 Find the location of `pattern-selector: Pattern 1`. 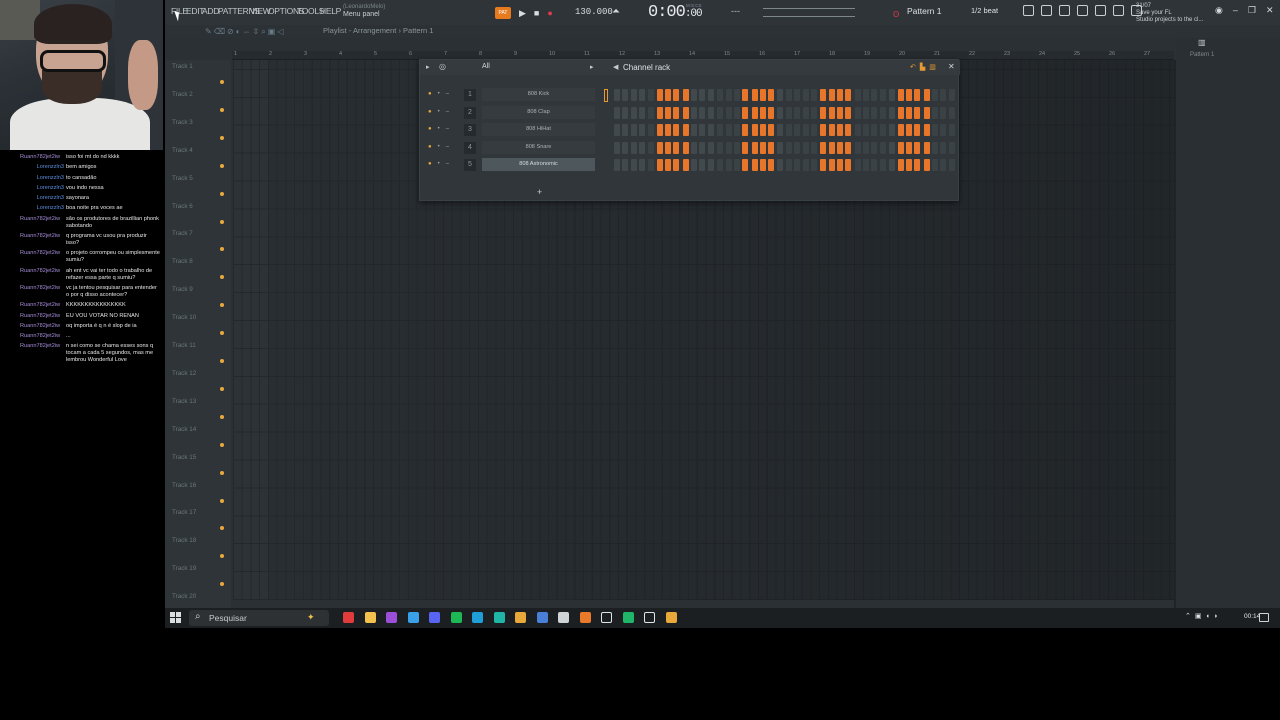

pattern-selector: Pattern 1 is located at coordinates (924, 11).